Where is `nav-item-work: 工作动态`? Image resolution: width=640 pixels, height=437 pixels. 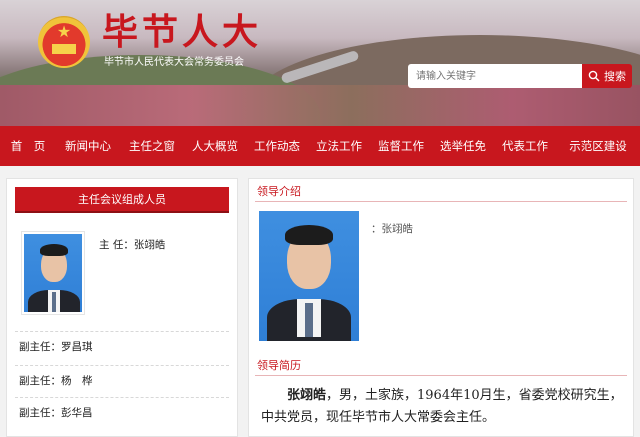 nav-item-work: 工作动态 is located at coordinates (277, 146).